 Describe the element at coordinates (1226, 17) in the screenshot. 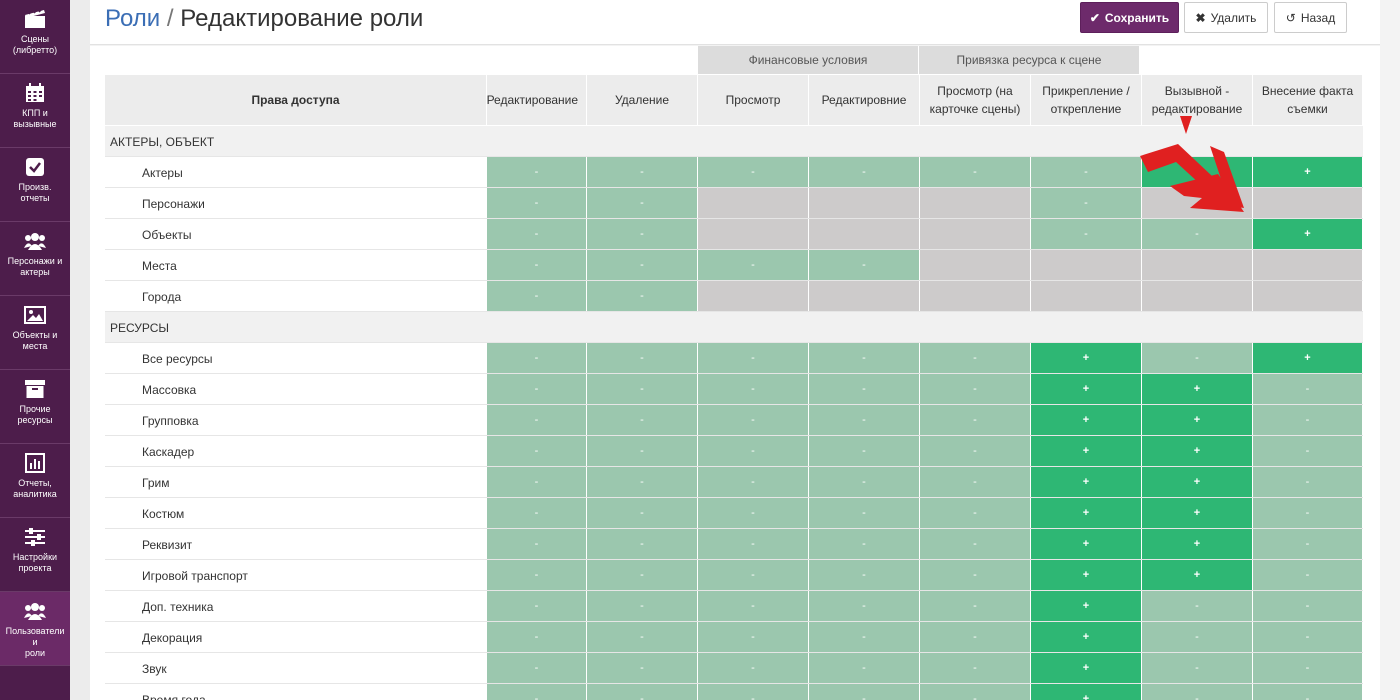

I see `delete-button: ✖ Удалить` at that location.